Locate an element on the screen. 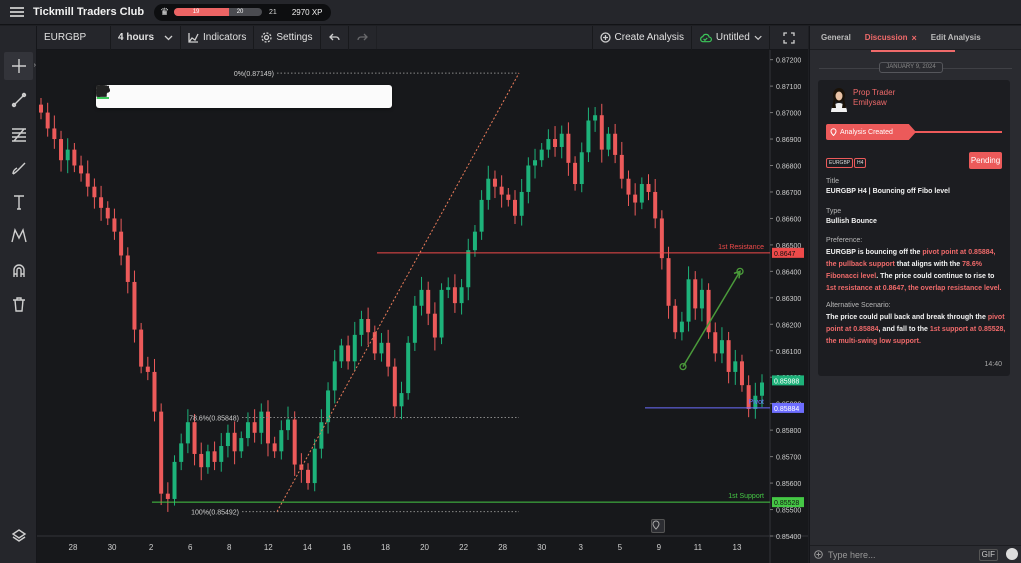 This screenshot has height=563, width=1021. level-price-label: 0.85884 is located at coordinates (786, 409).